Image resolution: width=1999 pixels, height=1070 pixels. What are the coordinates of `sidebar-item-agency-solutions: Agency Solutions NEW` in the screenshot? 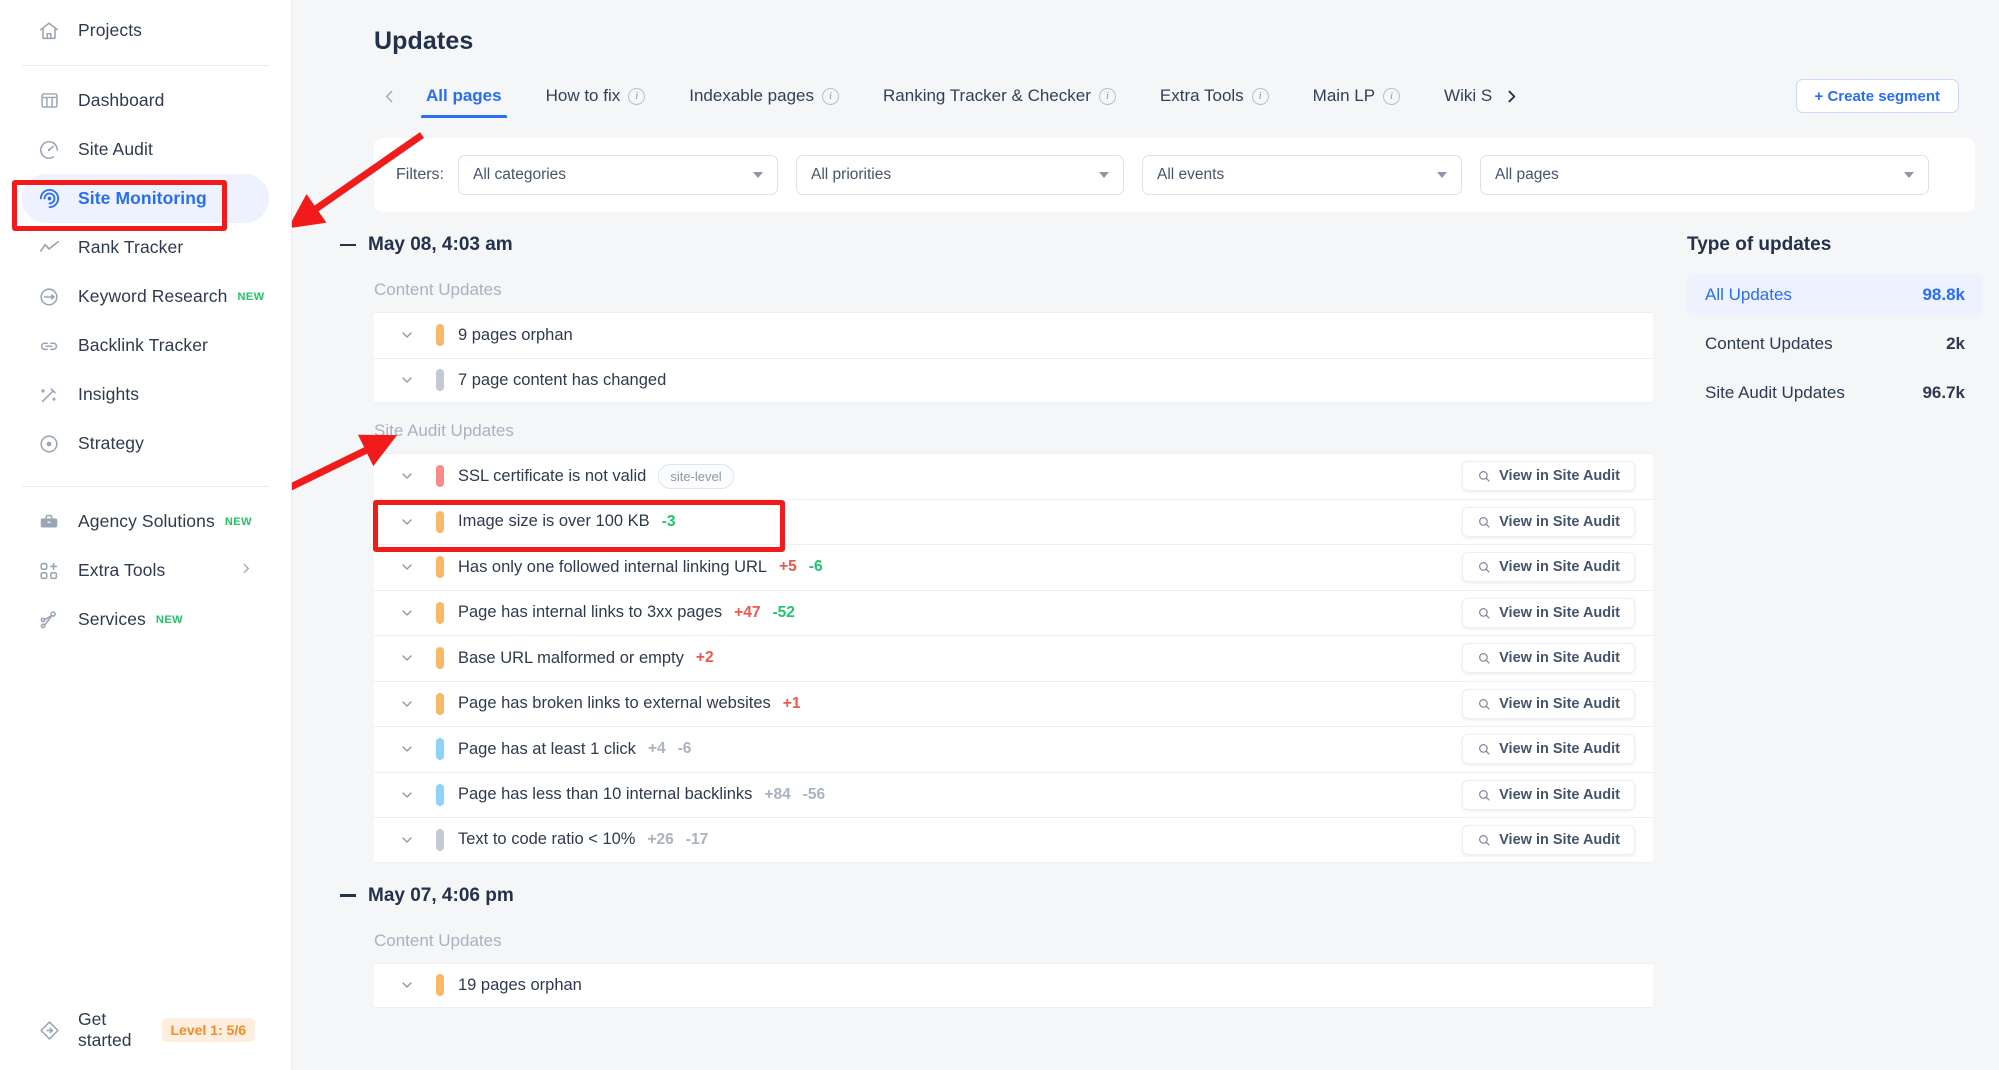 It's located at (145, 521).